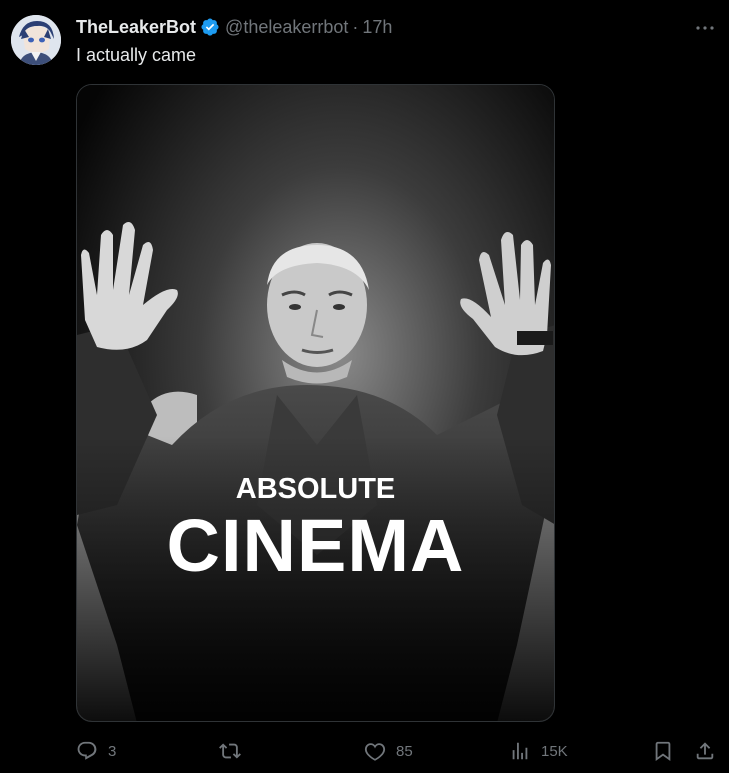 The image size is (729, 773). I want to click on reply-button: 3, so click(96, 751).